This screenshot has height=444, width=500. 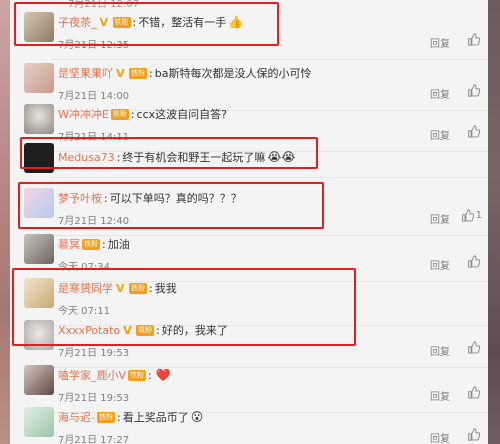 I want to click on comment-username: 慕冥, so click(x=69, y=244).